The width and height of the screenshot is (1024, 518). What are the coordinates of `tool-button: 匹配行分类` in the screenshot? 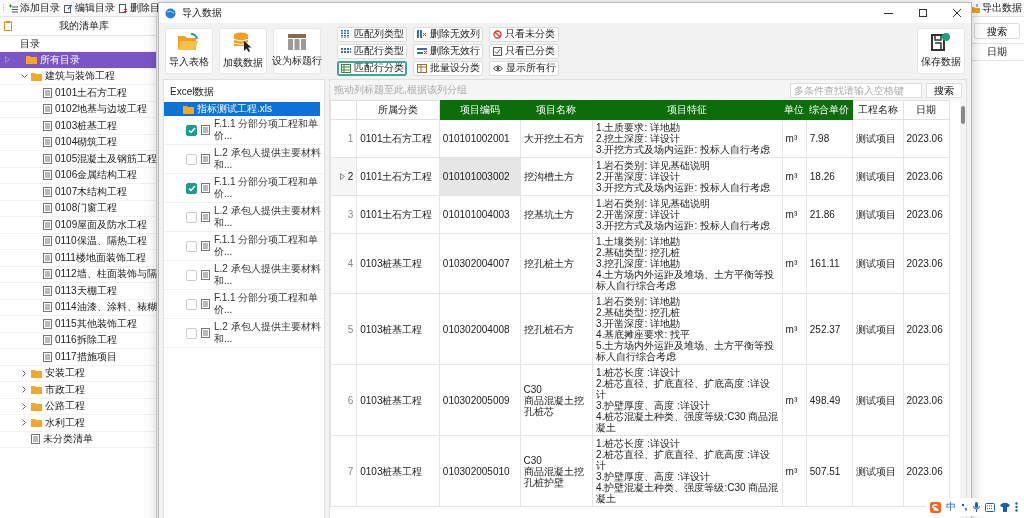 It's located at (372, 68).